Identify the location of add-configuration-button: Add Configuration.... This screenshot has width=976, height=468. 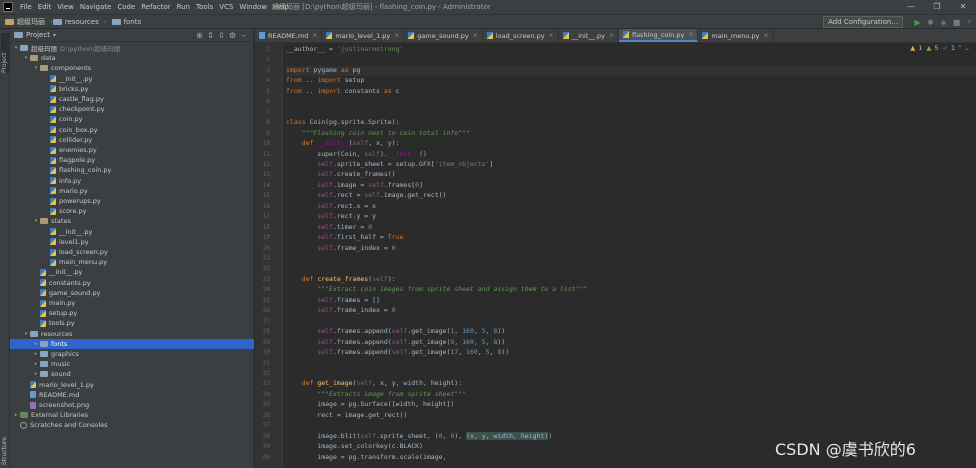
(863, 22).